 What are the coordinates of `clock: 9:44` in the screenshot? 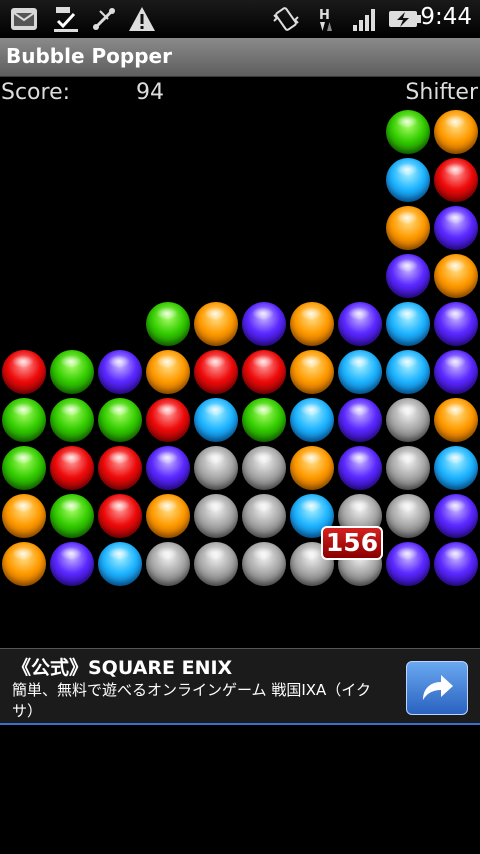 It's located at (446, 17).